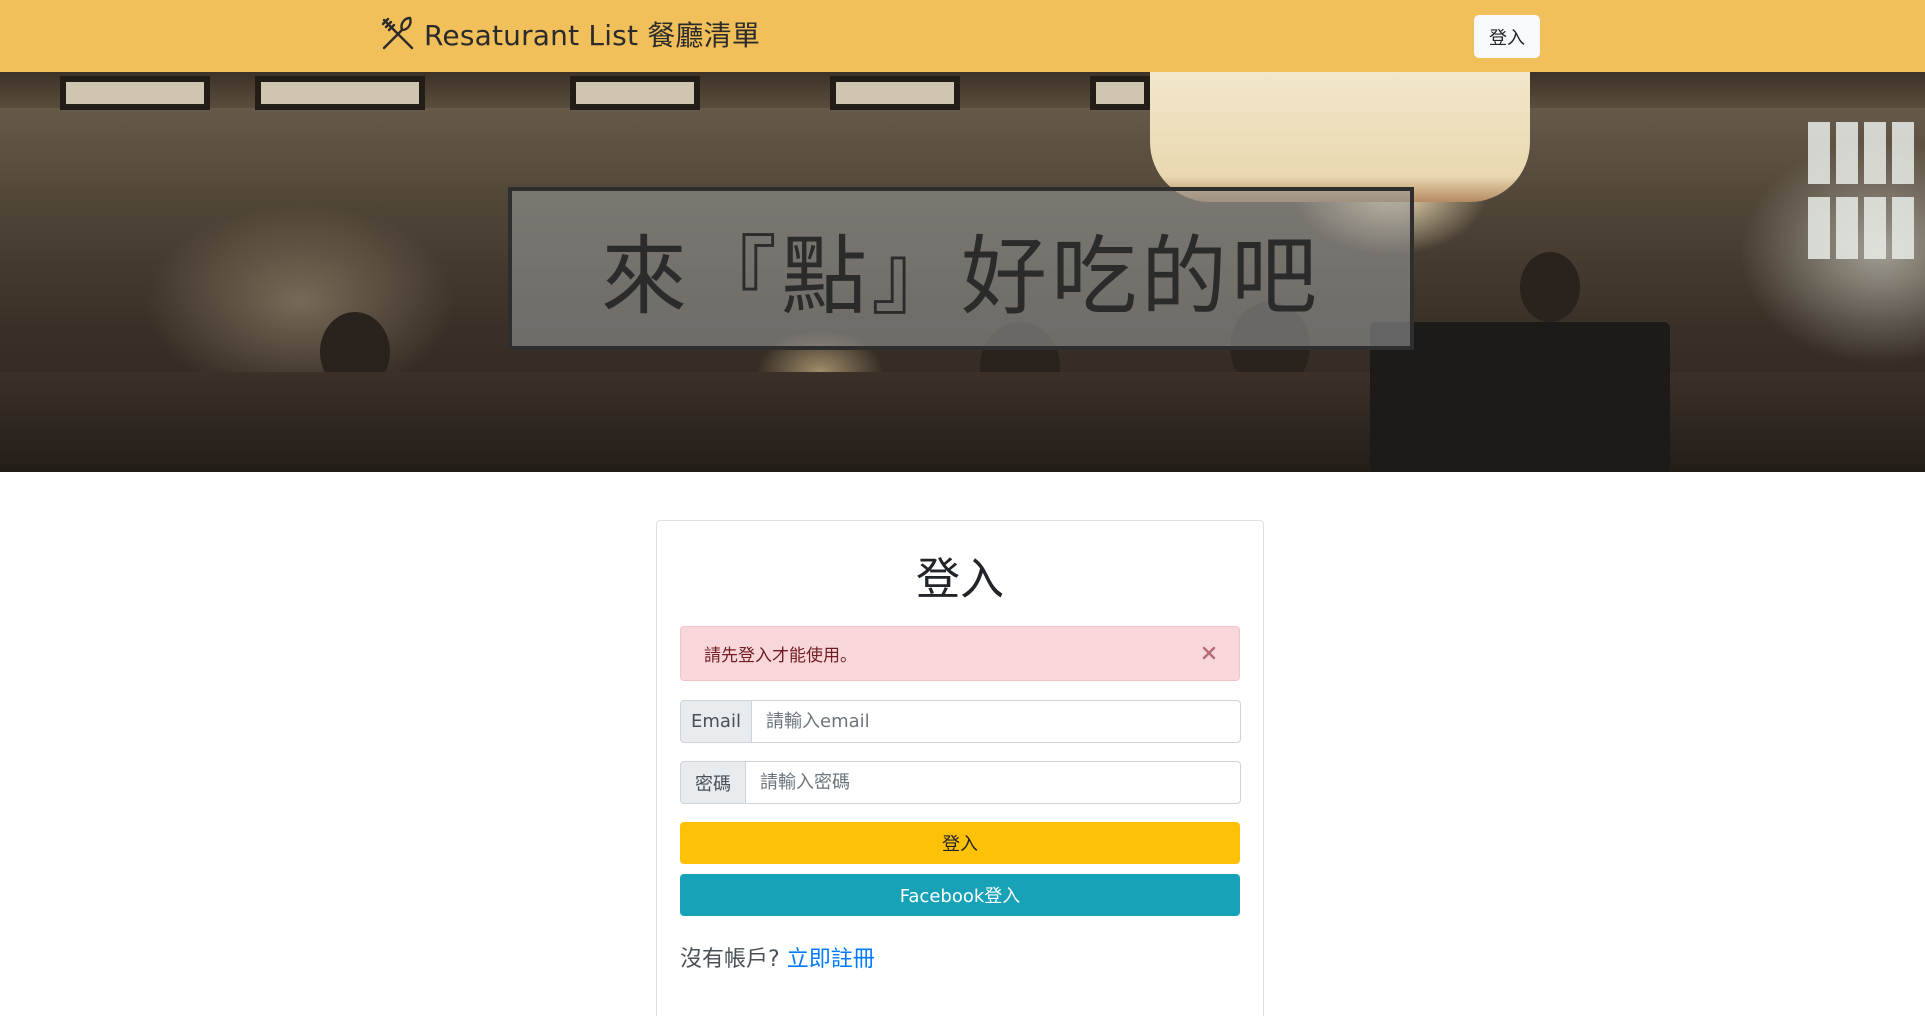 Image resolution: width=1925 pixels, height=1016 pixels. I want to click on password-input-group: 密碼, so click(960, 782).